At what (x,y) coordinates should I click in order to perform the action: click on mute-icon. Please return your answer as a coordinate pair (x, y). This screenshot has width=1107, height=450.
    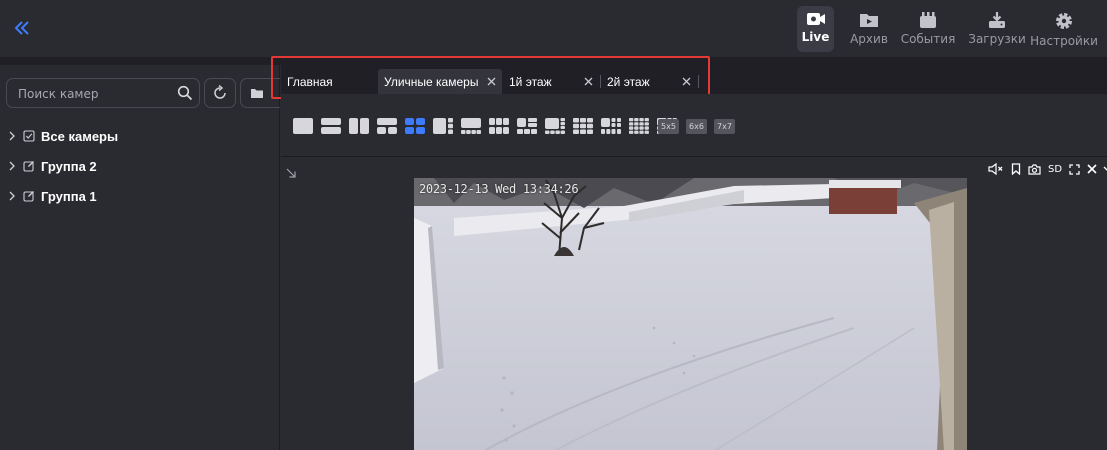
    Looking at the image, I should click on (996, 169).